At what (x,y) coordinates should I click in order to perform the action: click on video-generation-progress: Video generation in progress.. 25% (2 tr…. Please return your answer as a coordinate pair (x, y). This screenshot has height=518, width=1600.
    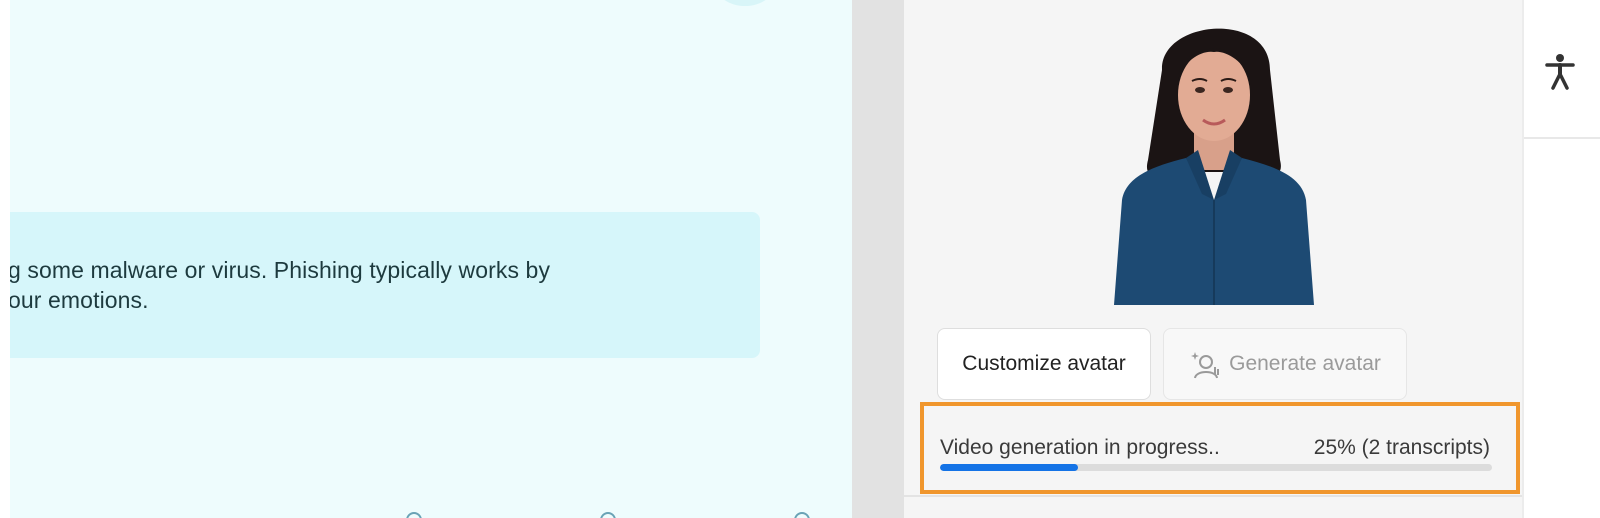
    Looking at the image, I should click on (1220, 448).